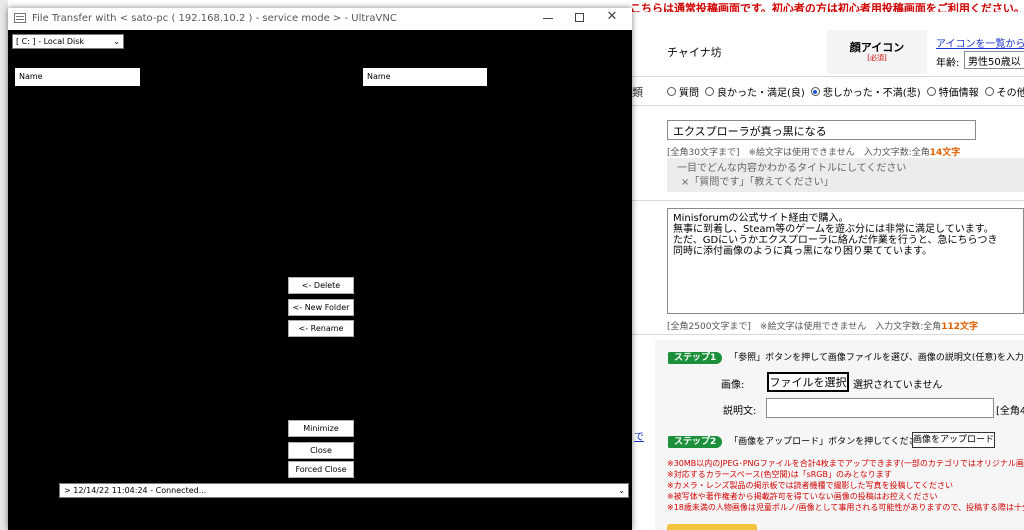 The width and height of the screenshot is (1024, 530). I want to click on title-note: [全角30文字まで] ※絵文字は使用できません 入力文字数:全角14文字, so click(813, 151).